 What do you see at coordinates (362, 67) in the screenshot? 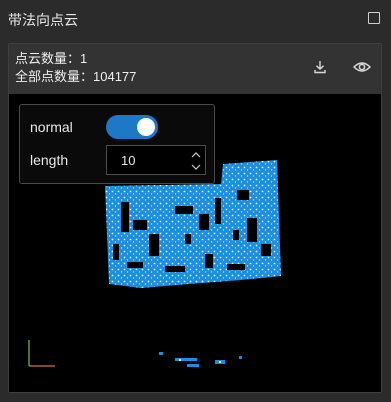
I see `eye-icon` at bounding box center [362, 67].